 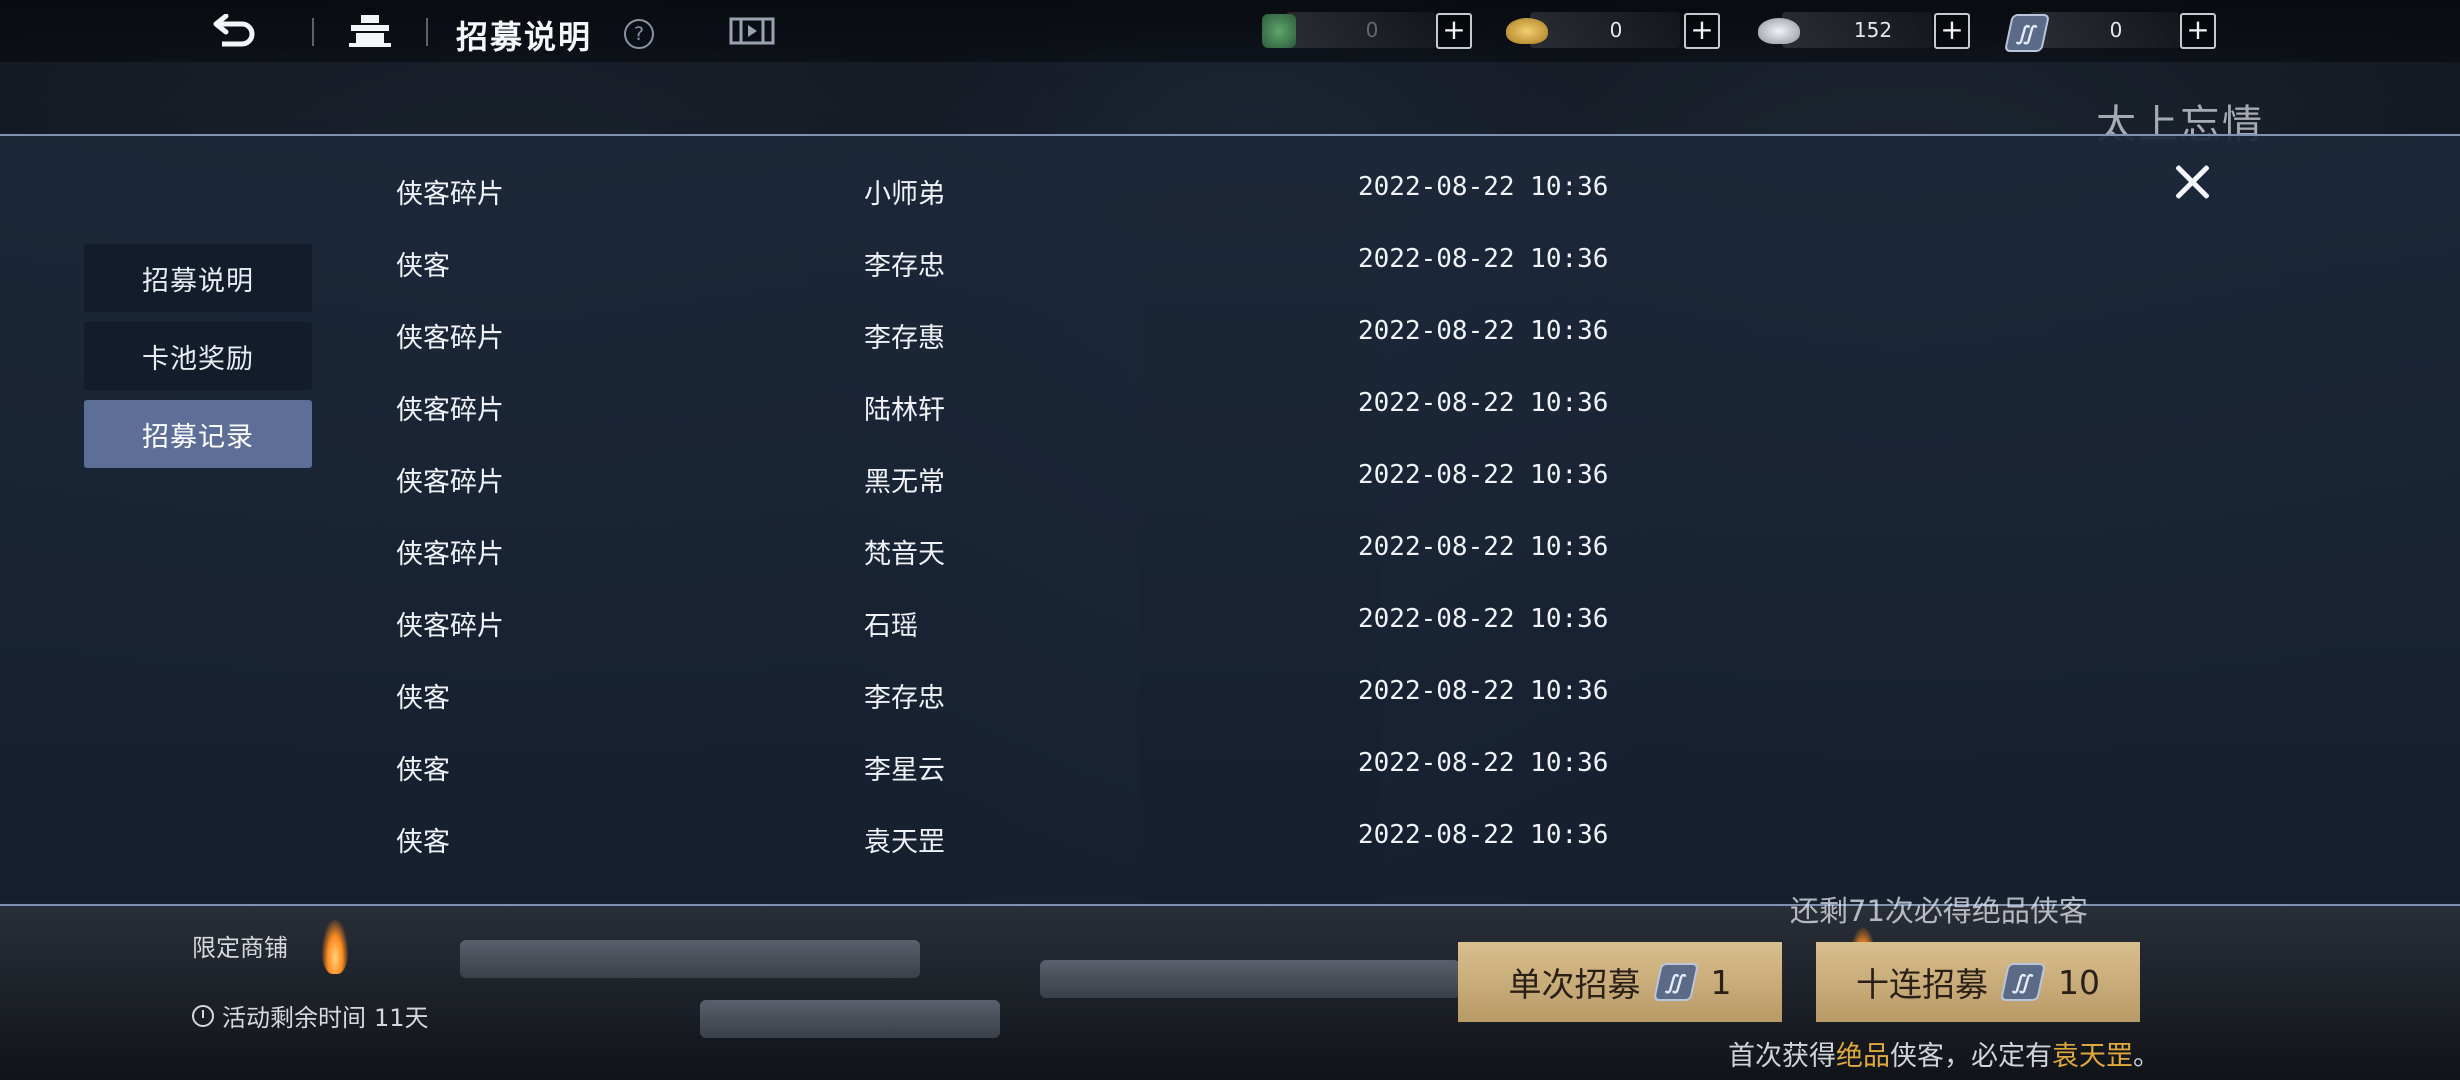 What do you see at coordinates (850, 768) in the screenshot?
I see `record-row: 侠客 李星云 2022-08-22 10:36` at bounding box center [850, 768].